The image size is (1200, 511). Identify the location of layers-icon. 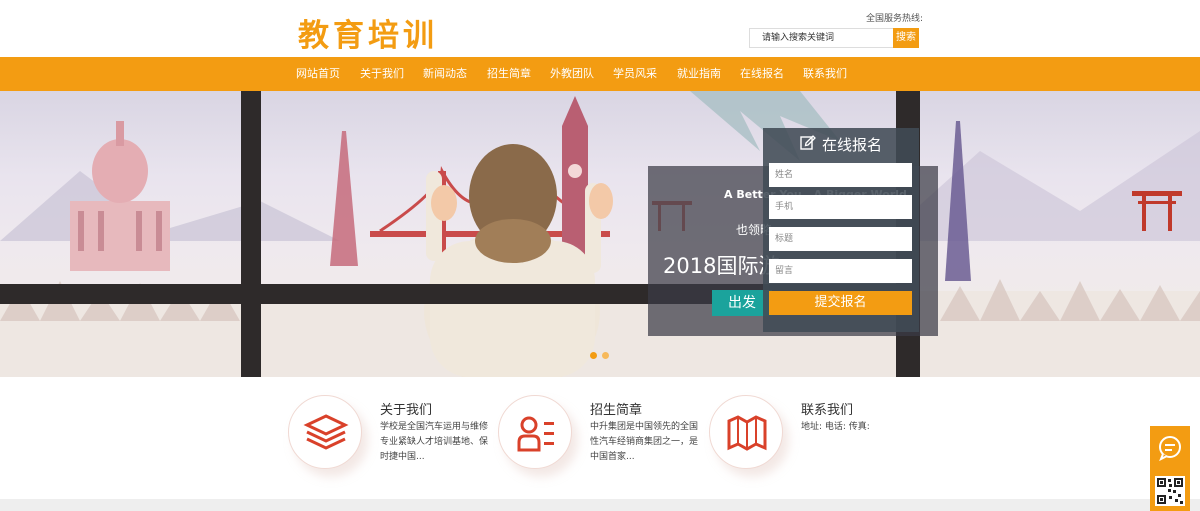
(326, 432).